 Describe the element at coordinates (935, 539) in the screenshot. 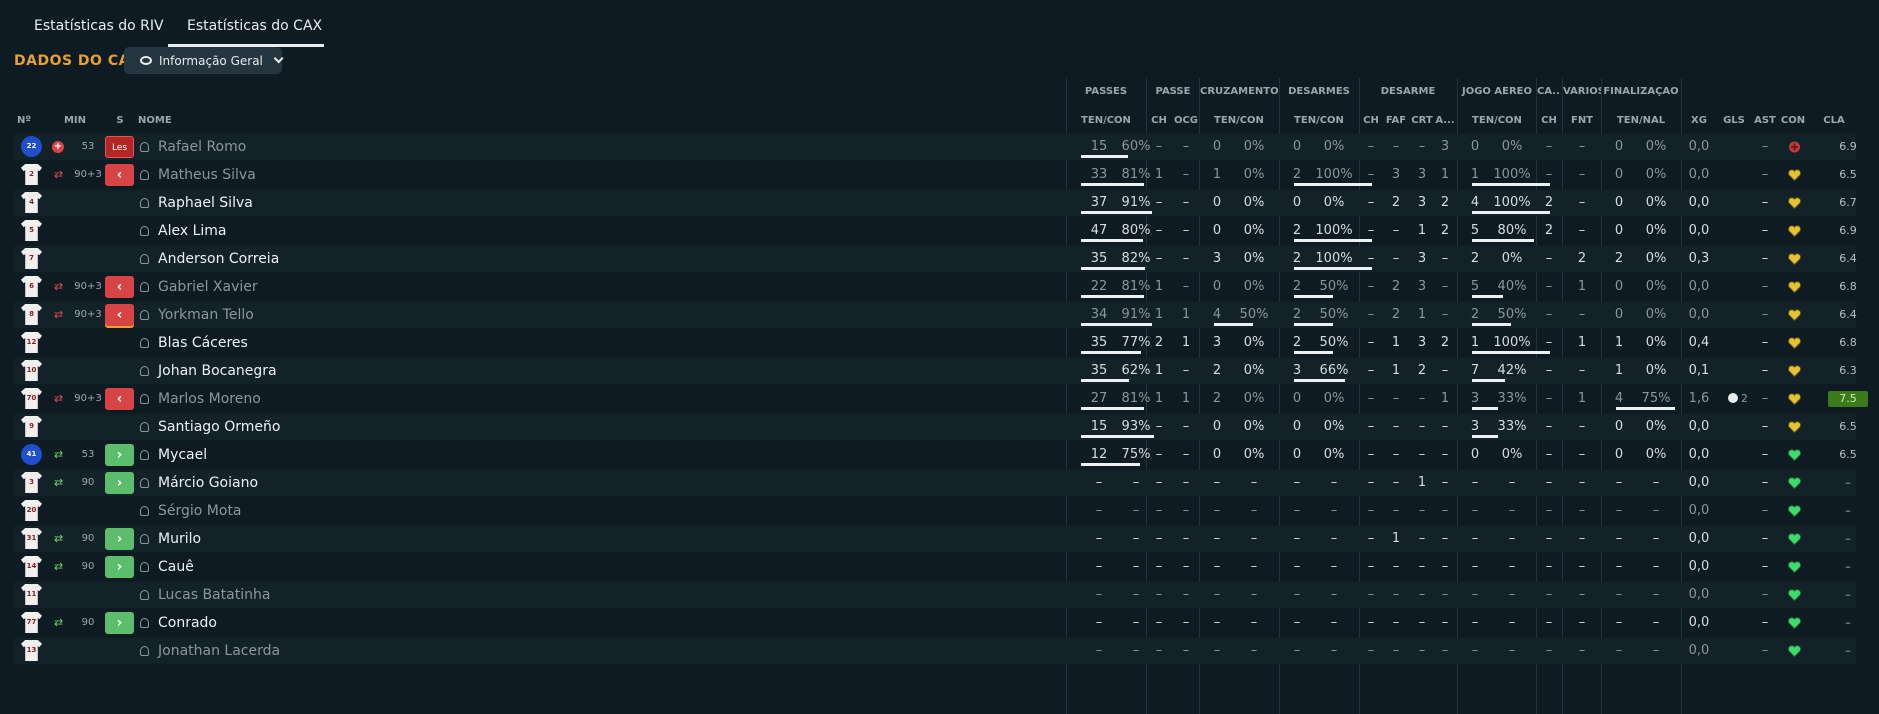

I see `table-row: 31 ⇄ 90 › Murilo – – – – – – – – –1– – – – – – – –0,0– –` at that location.